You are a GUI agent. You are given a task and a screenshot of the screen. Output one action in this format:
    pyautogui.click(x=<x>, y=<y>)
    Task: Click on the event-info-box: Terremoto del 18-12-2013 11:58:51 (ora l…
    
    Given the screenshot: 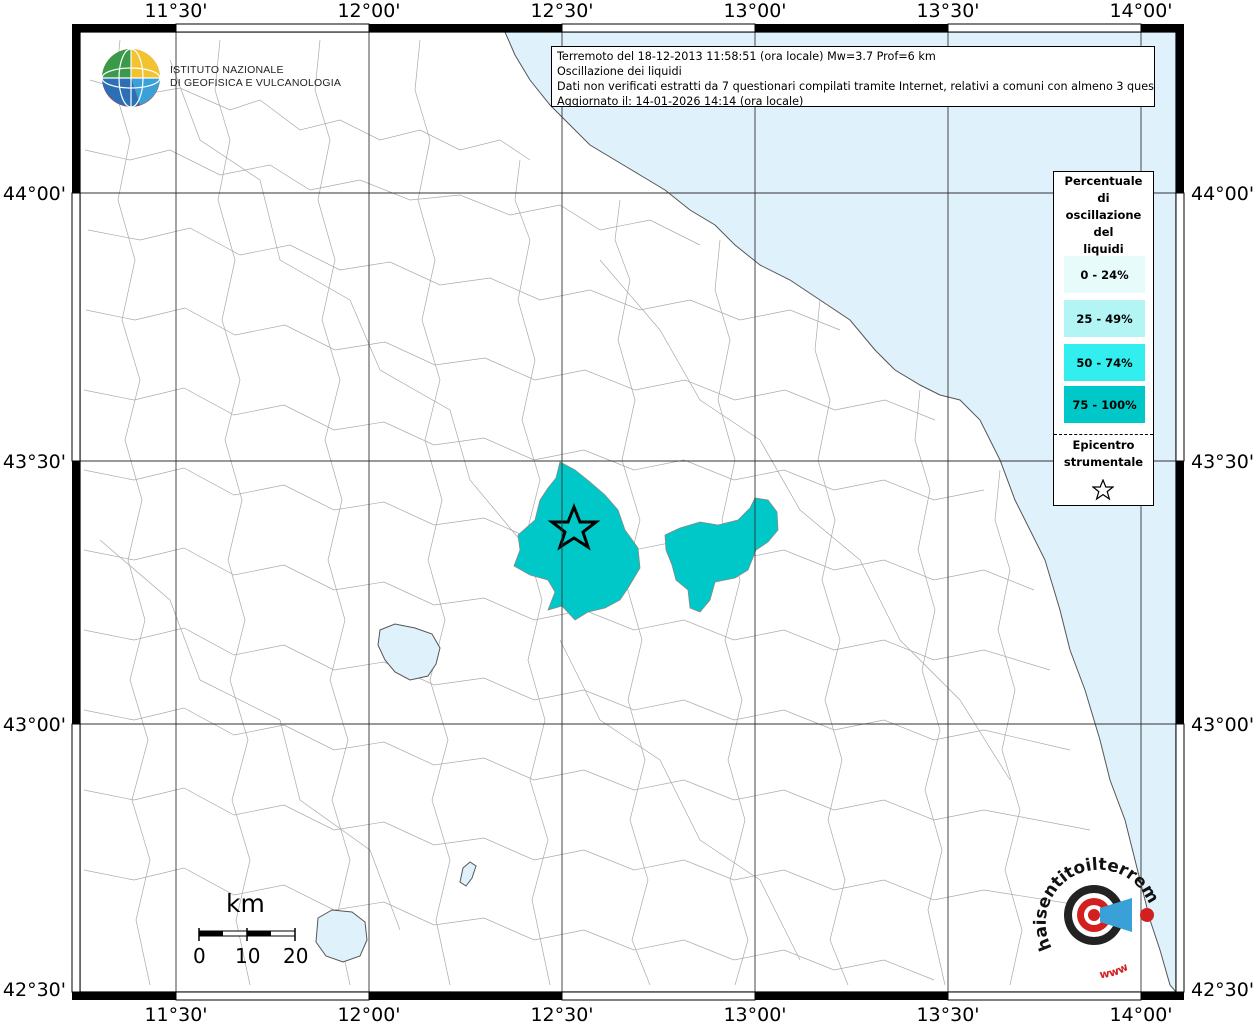 What is the action you would take?
    pyautogui.click(x=853, y=76)
    